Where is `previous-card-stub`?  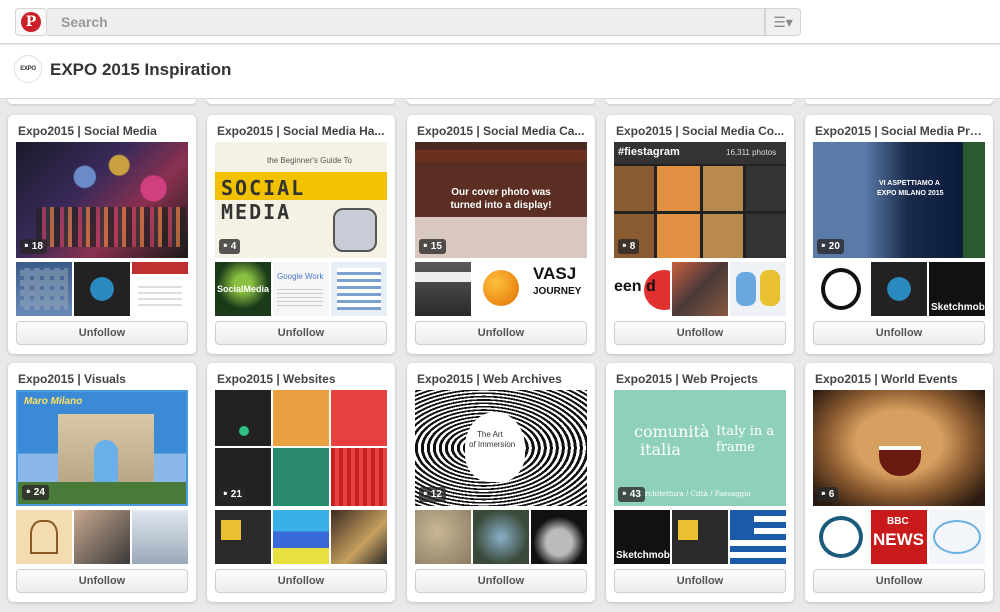
previous-card-stub is located at coordinates (700, 101).